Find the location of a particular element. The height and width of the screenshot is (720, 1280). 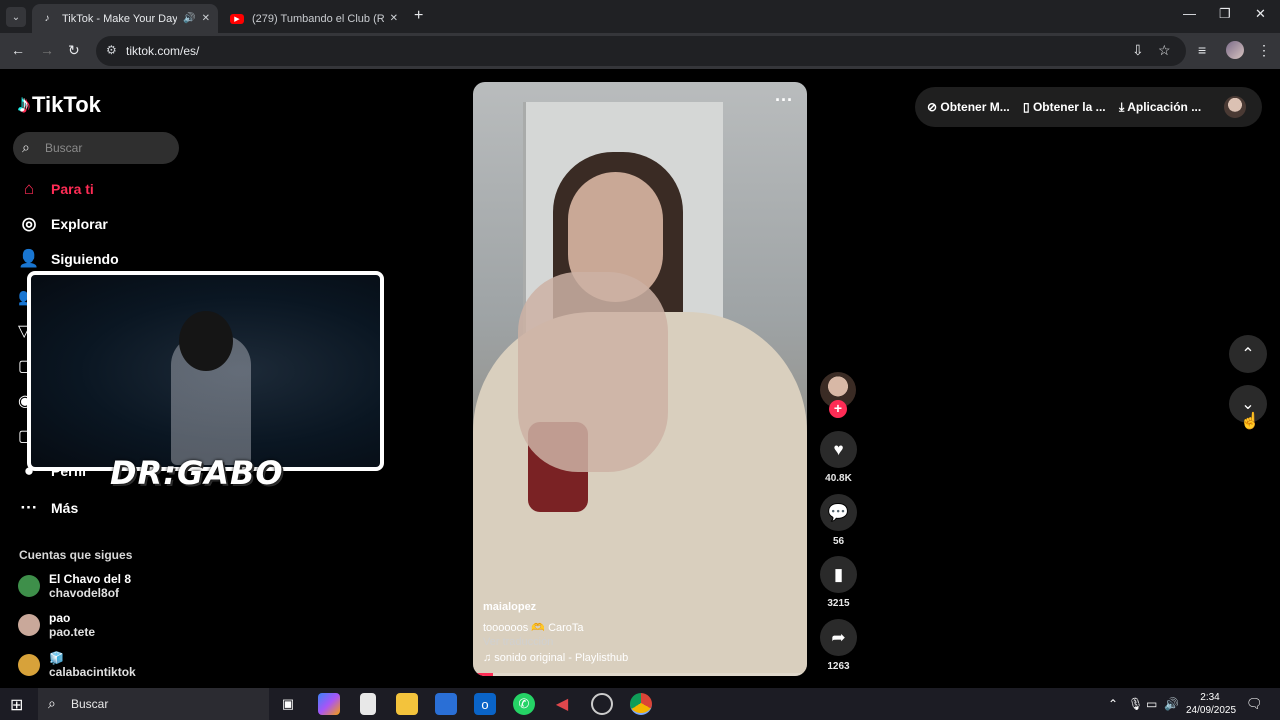

account-item: 🧊 calabacintiktok is located at coordinates (77, 665).